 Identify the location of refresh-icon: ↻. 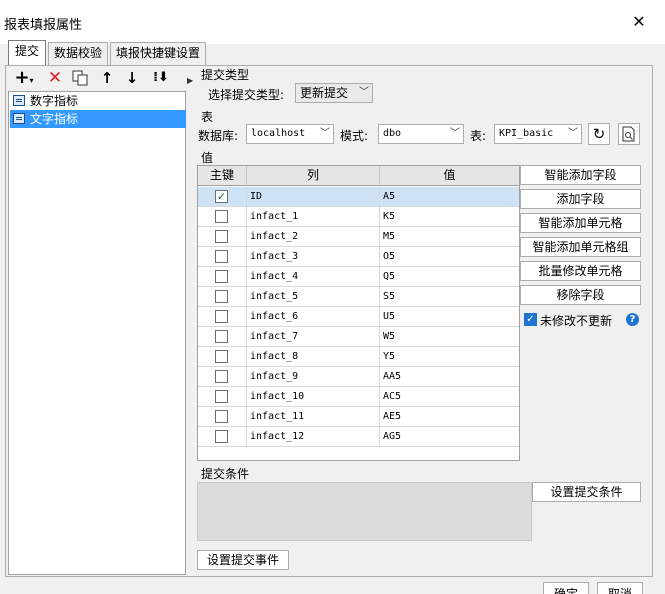
(599, 134).